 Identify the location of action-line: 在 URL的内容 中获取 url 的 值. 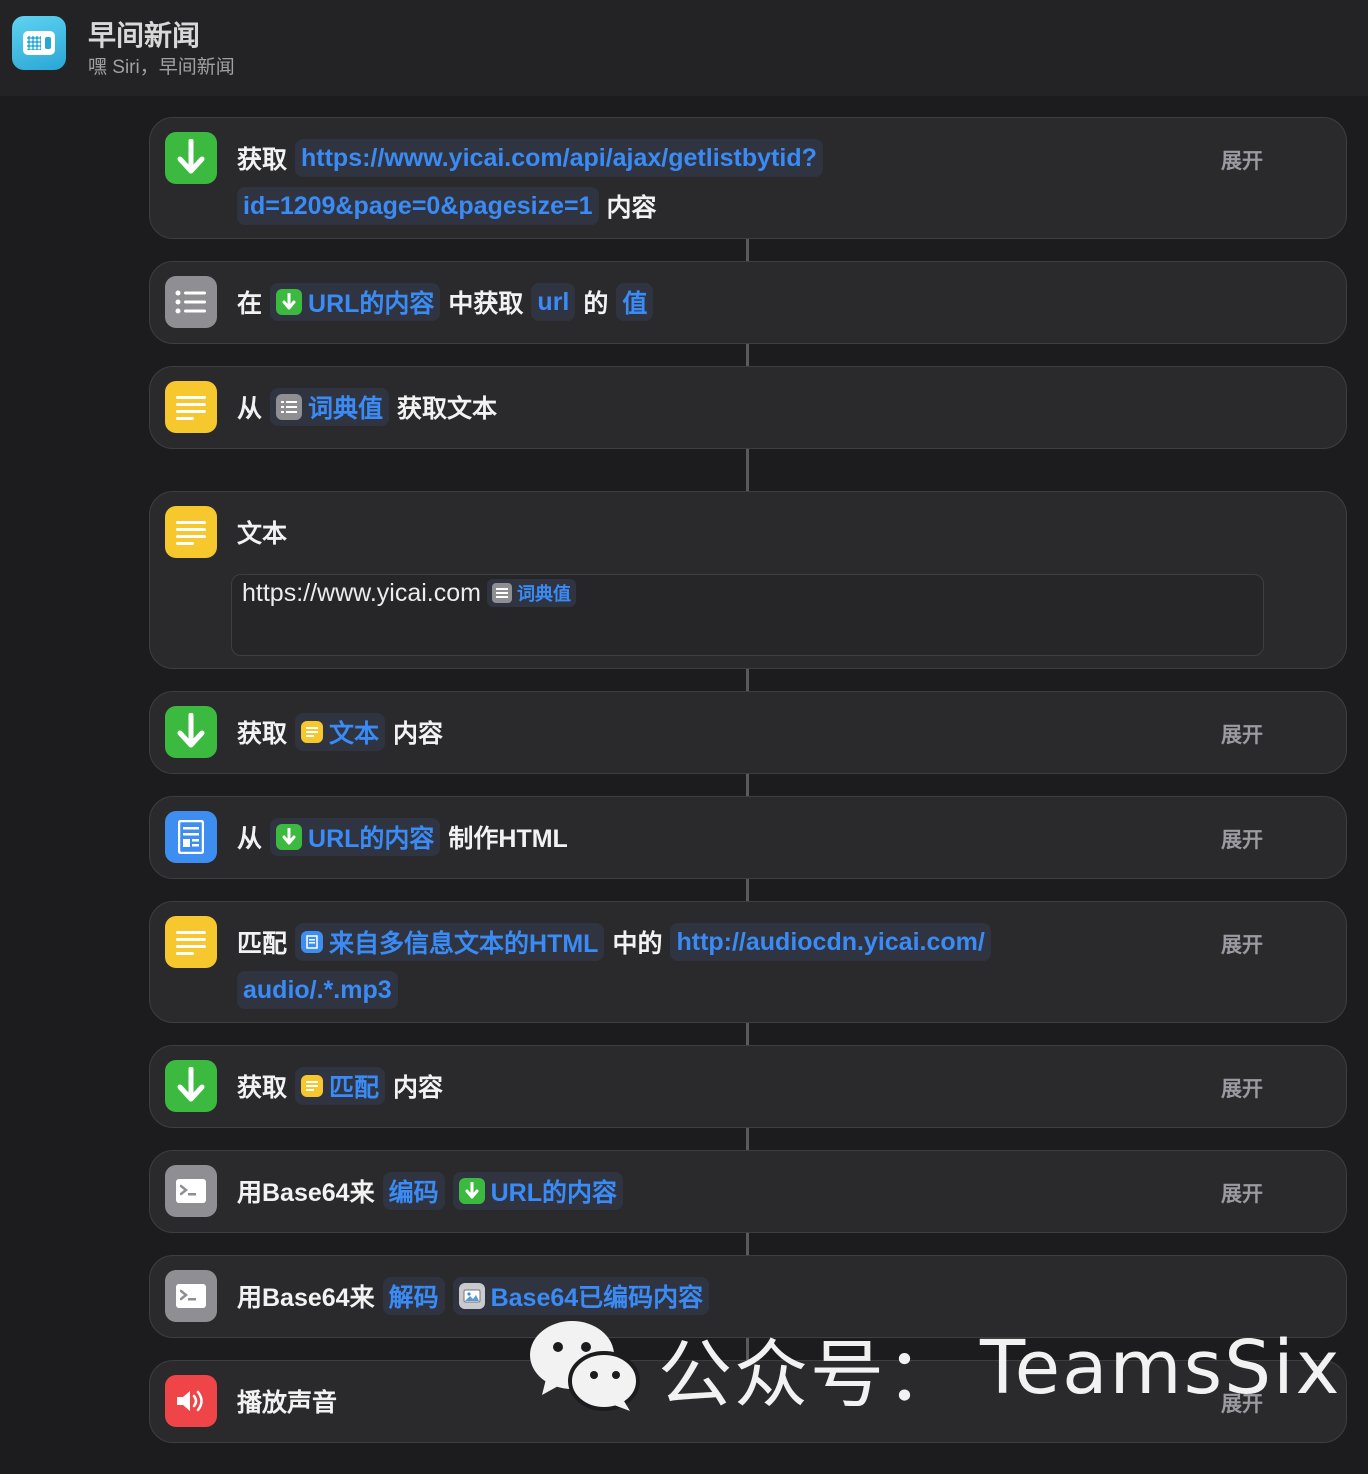
(445, 302).